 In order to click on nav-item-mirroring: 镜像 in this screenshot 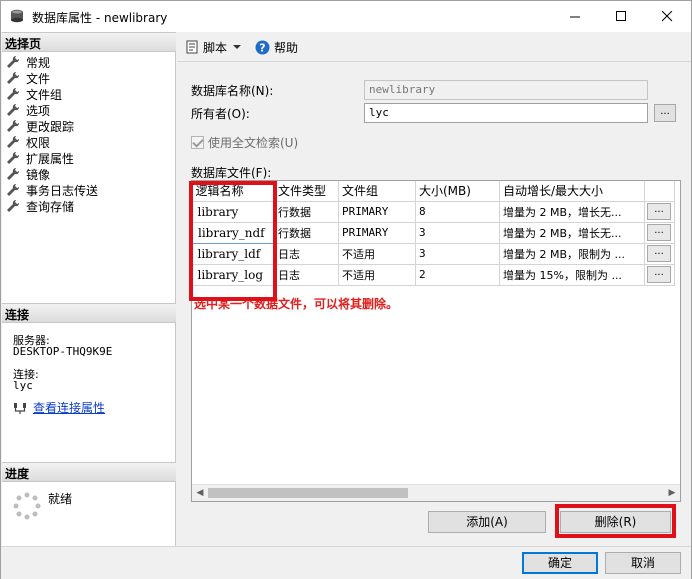, I will do `click(28, 174)`.